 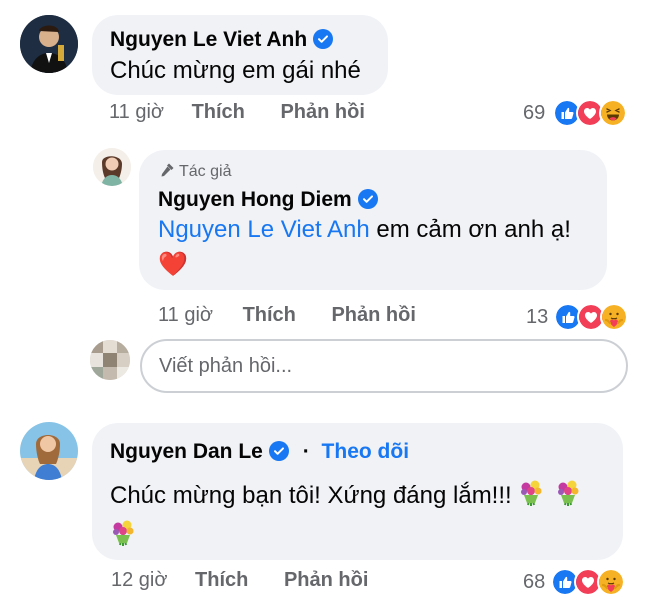 What do you see at coordinates (577, 317) in the screenshot?
I see `reaction-summary-2: 13` at bounding box center [577, 317].